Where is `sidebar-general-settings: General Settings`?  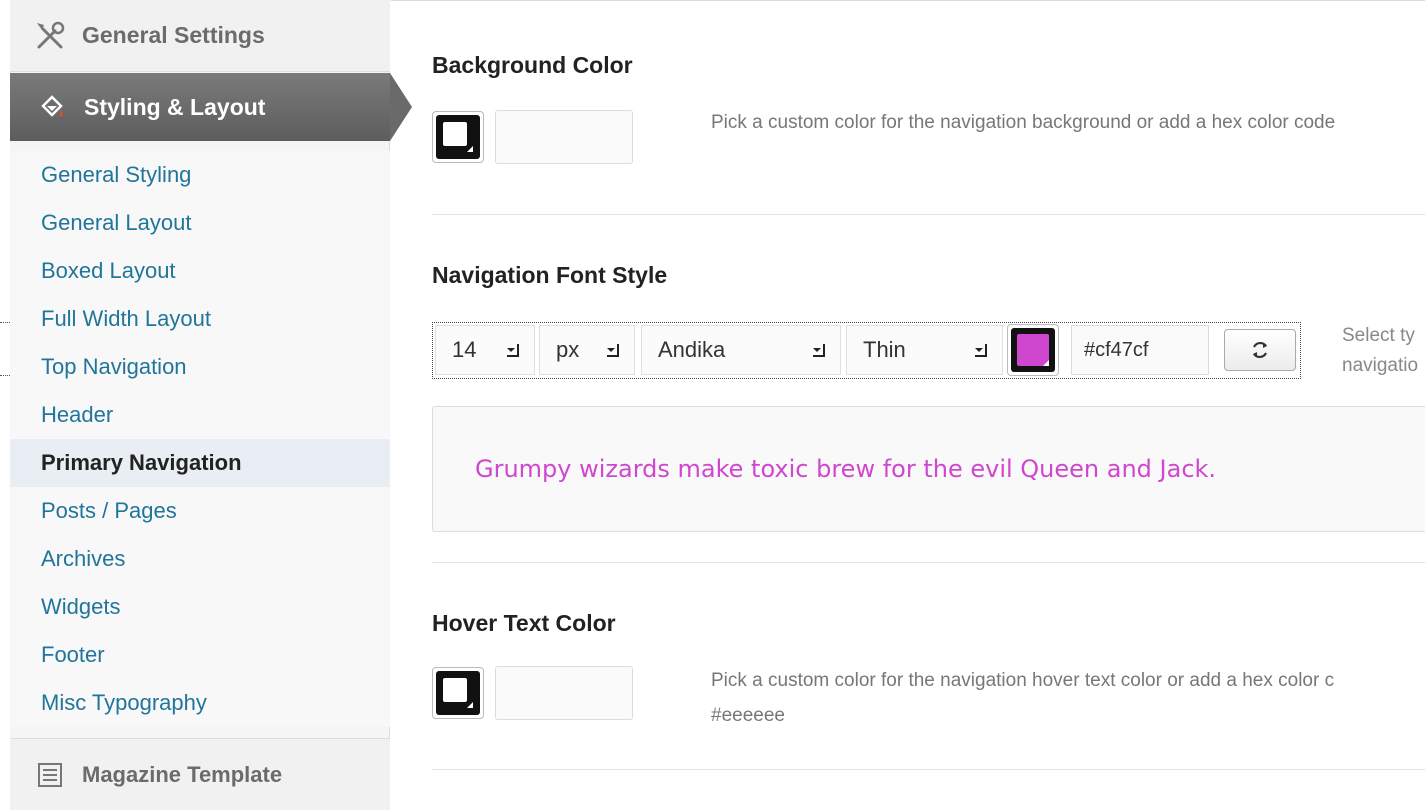
sidebar-general-settings: General Settings is located at coordinates (200, 36).